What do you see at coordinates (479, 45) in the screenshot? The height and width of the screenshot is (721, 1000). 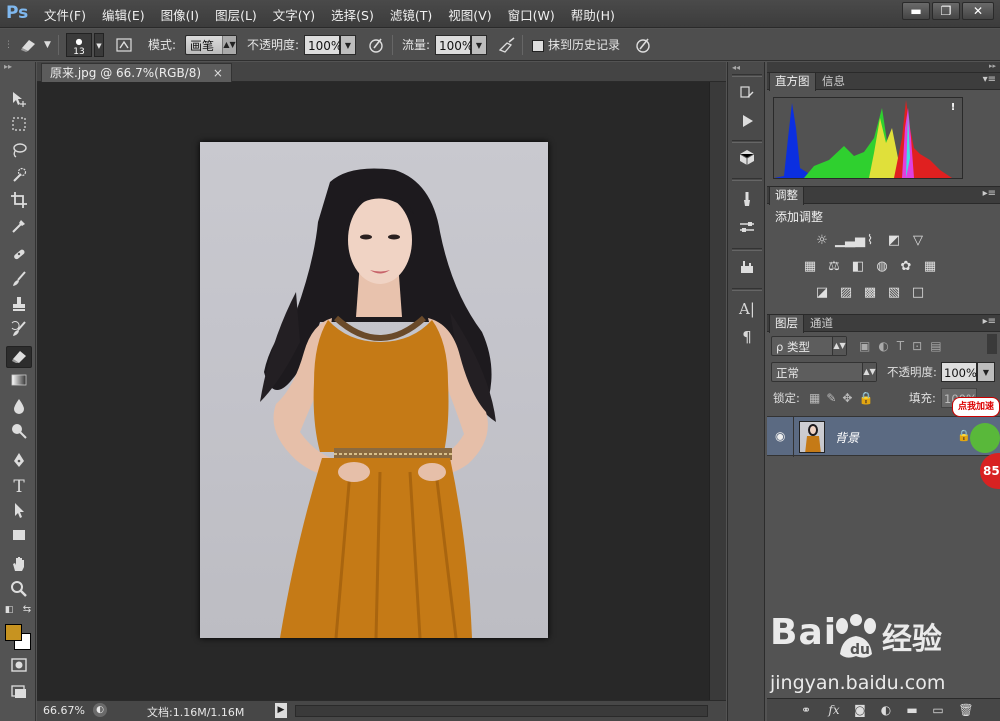 I see `flow-dropdown-icon: ▼` at bounding box center [479, 45].